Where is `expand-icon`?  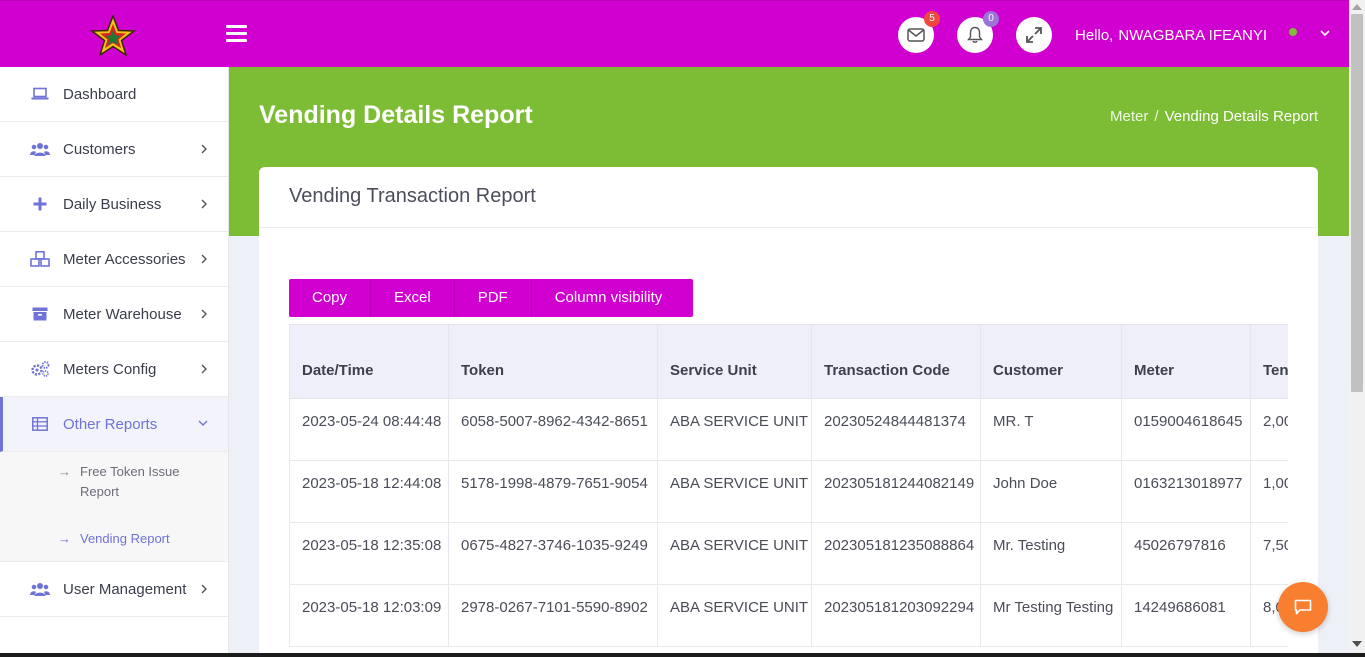 expand-icon is located at coordinates (1034, 35).